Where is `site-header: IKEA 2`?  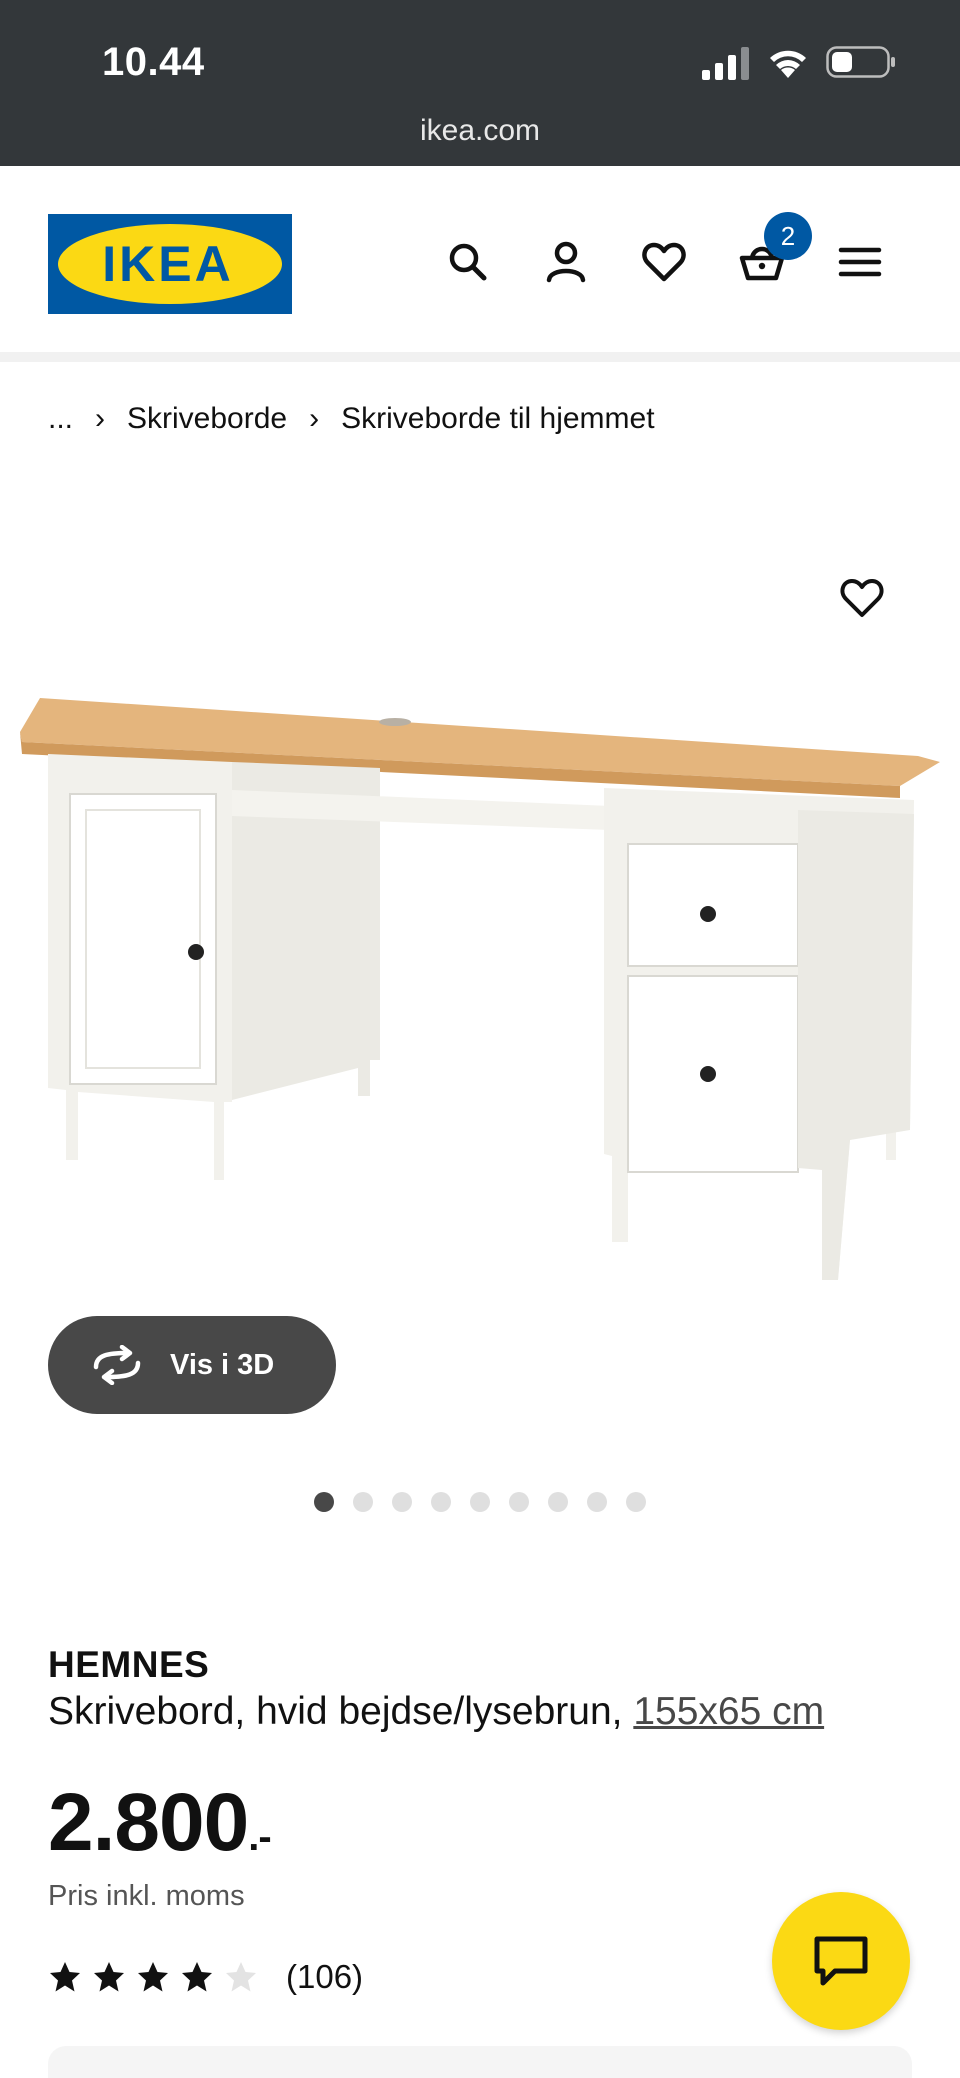 site-header: IKEA 2 is located at coordinates (480, 264).